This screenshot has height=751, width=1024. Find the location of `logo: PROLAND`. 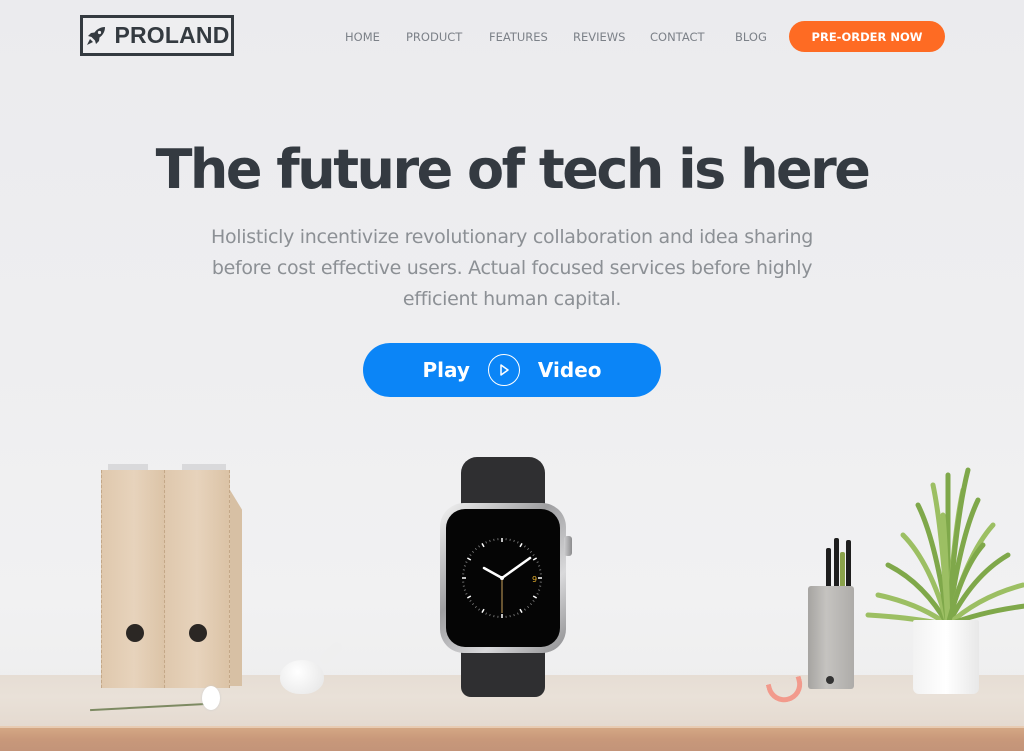

logo: PROLAND is located at coordinates (157, 35).